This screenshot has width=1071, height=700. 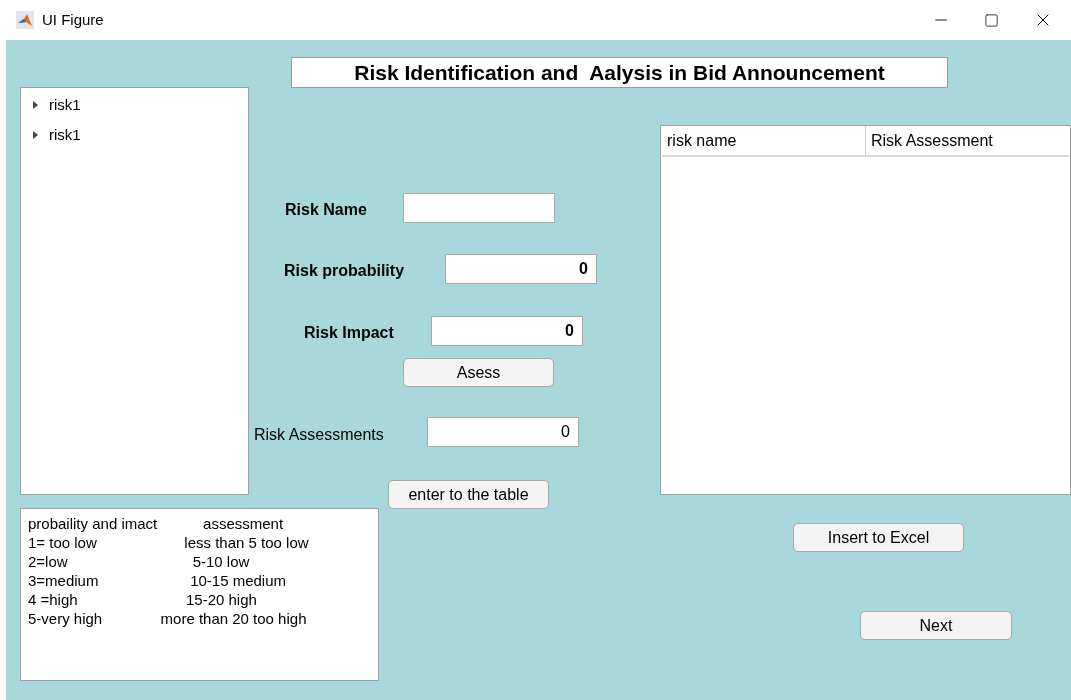 What do you see at coordinates (349, 333) in the screenshot?
I see `field-label: Risk Impact` at bounding box center [349, 333].